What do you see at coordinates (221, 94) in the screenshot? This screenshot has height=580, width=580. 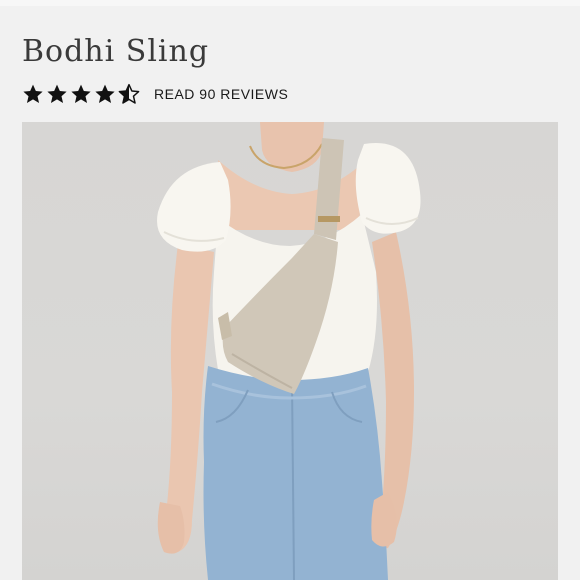 I see `read-reviews-link: READ 90 REVIEWS` at bounding box center [221, 94].